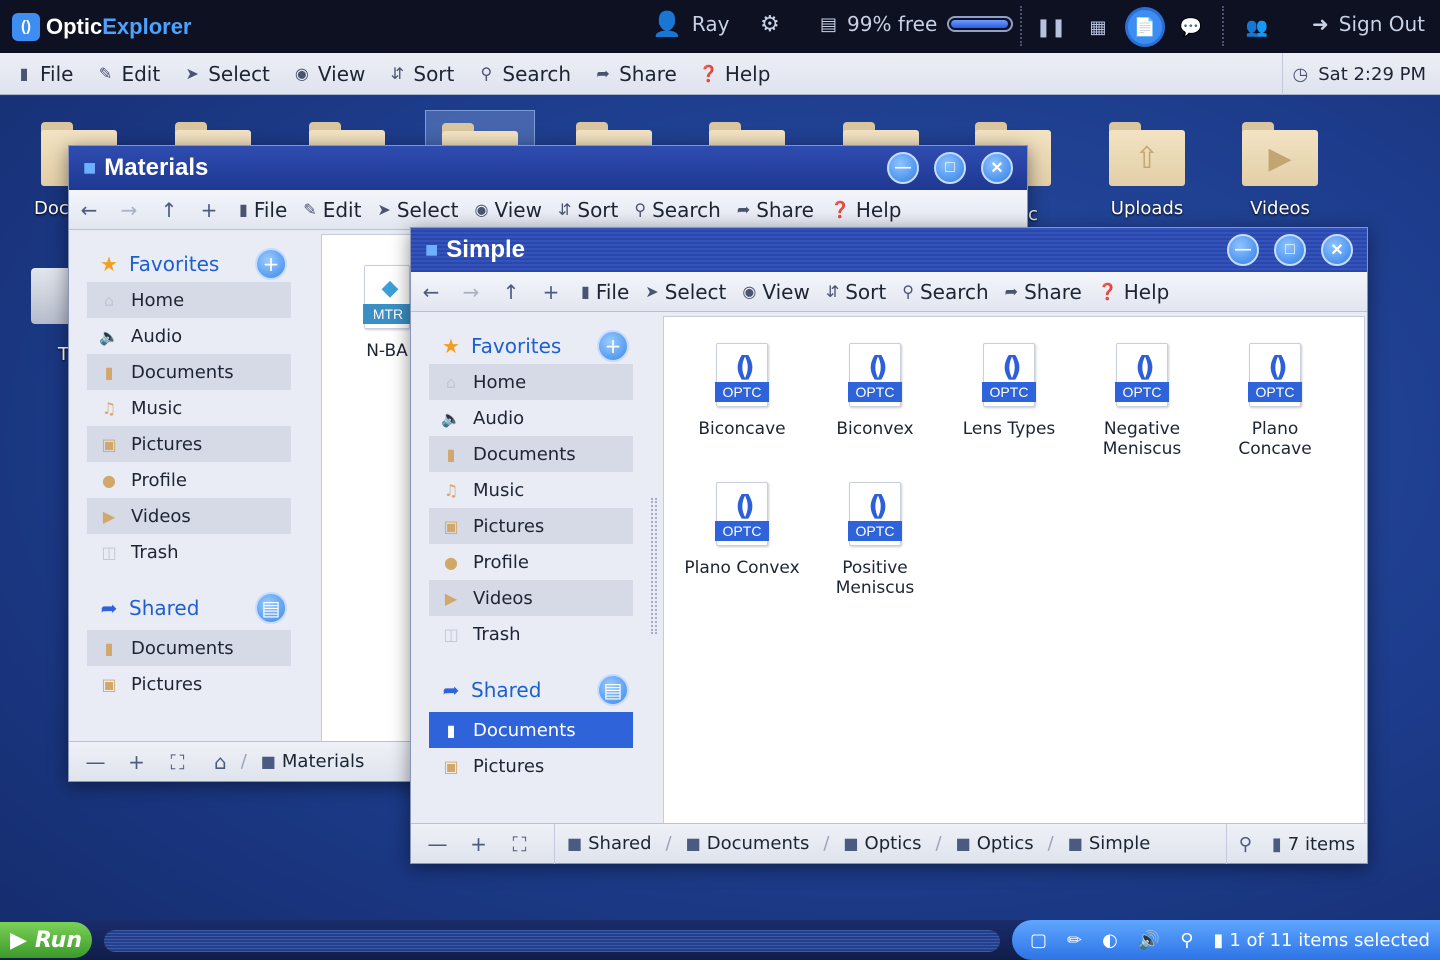  Describe the element at coordinates (1051, 27) in the screenshot. I see `lenses-app-icon: ❚❚` at that location.